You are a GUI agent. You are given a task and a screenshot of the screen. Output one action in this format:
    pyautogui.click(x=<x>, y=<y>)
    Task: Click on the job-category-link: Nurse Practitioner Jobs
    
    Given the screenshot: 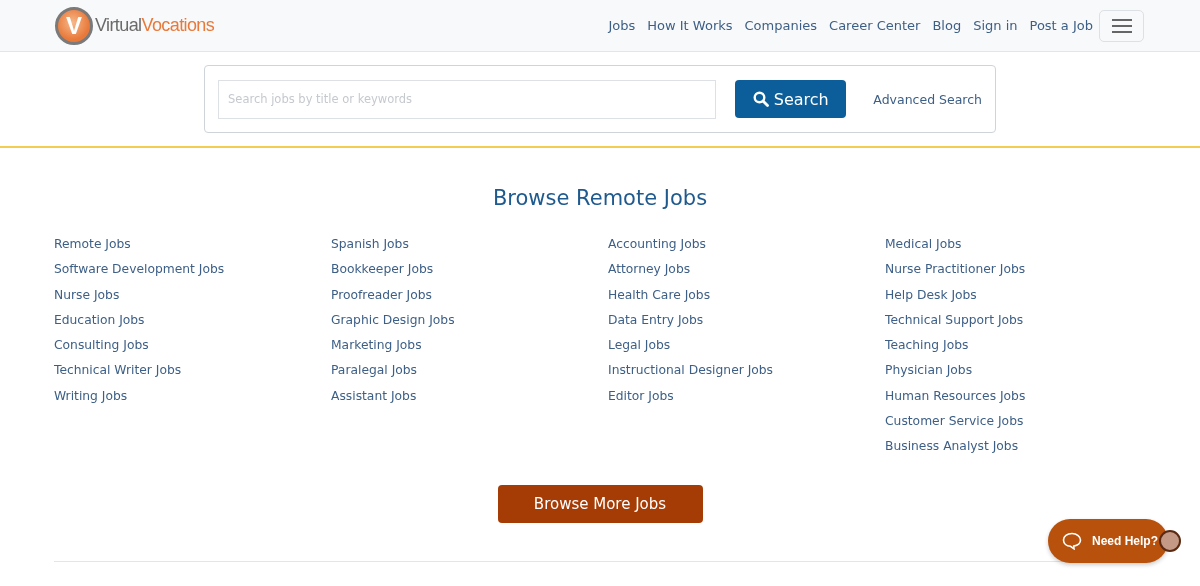 What is the action you would take?
    pyautogui.click(x=955, y=270)
    